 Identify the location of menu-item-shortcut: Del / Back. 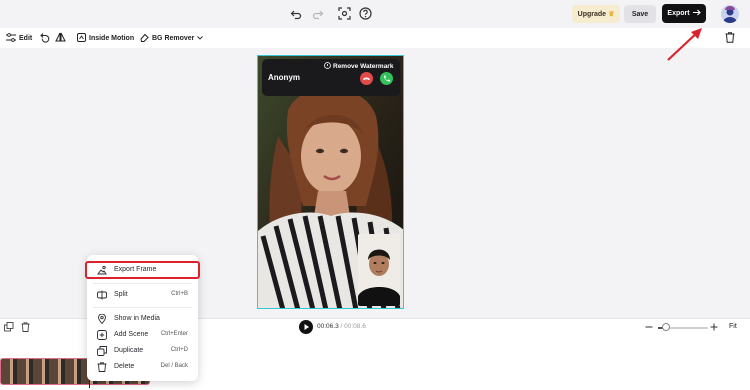
(174, 366).